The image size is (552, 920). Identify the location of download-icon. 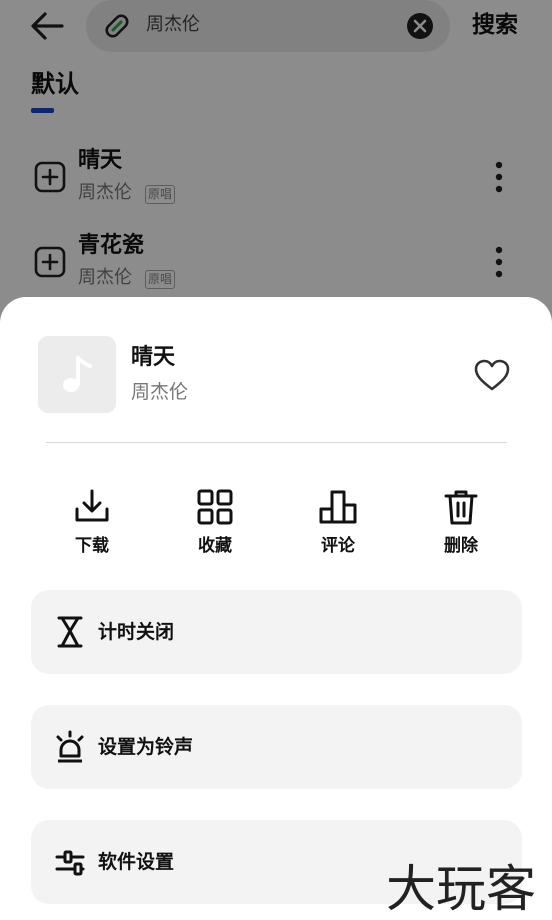
(92, 505).